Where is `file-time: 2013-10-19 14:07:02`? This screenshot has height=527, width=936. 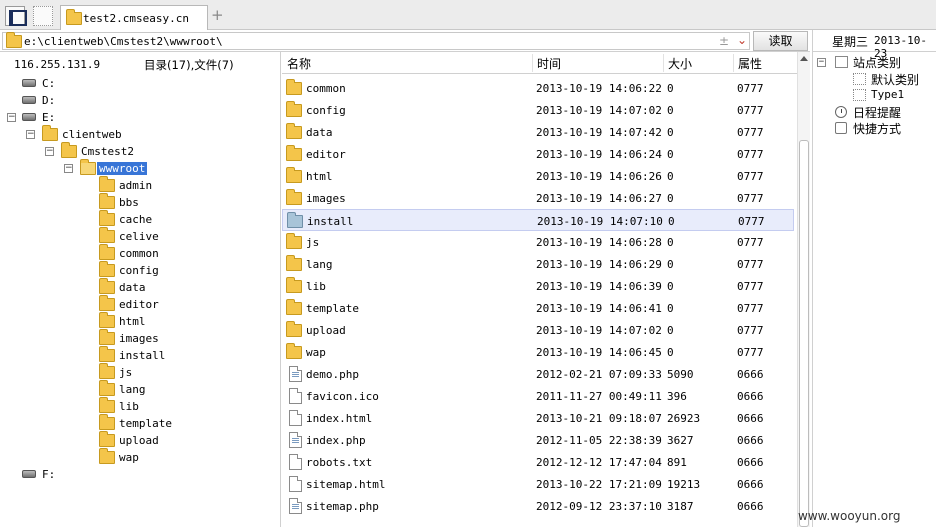
file-time: 2013-10-19 14:07:02 is located at coordinates (599, 330).